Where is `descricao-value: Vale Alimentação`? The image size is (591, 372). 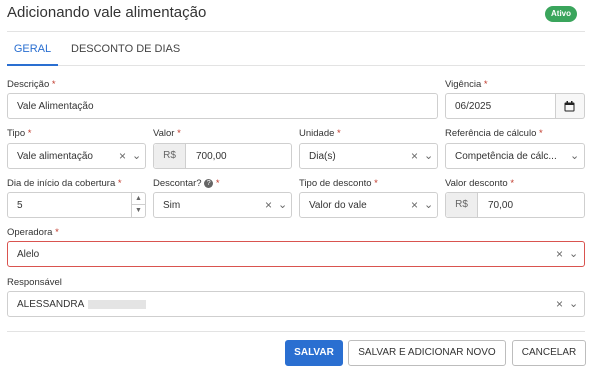 descricao-value: Vale Alimentação is located at coordinates (55, 106).